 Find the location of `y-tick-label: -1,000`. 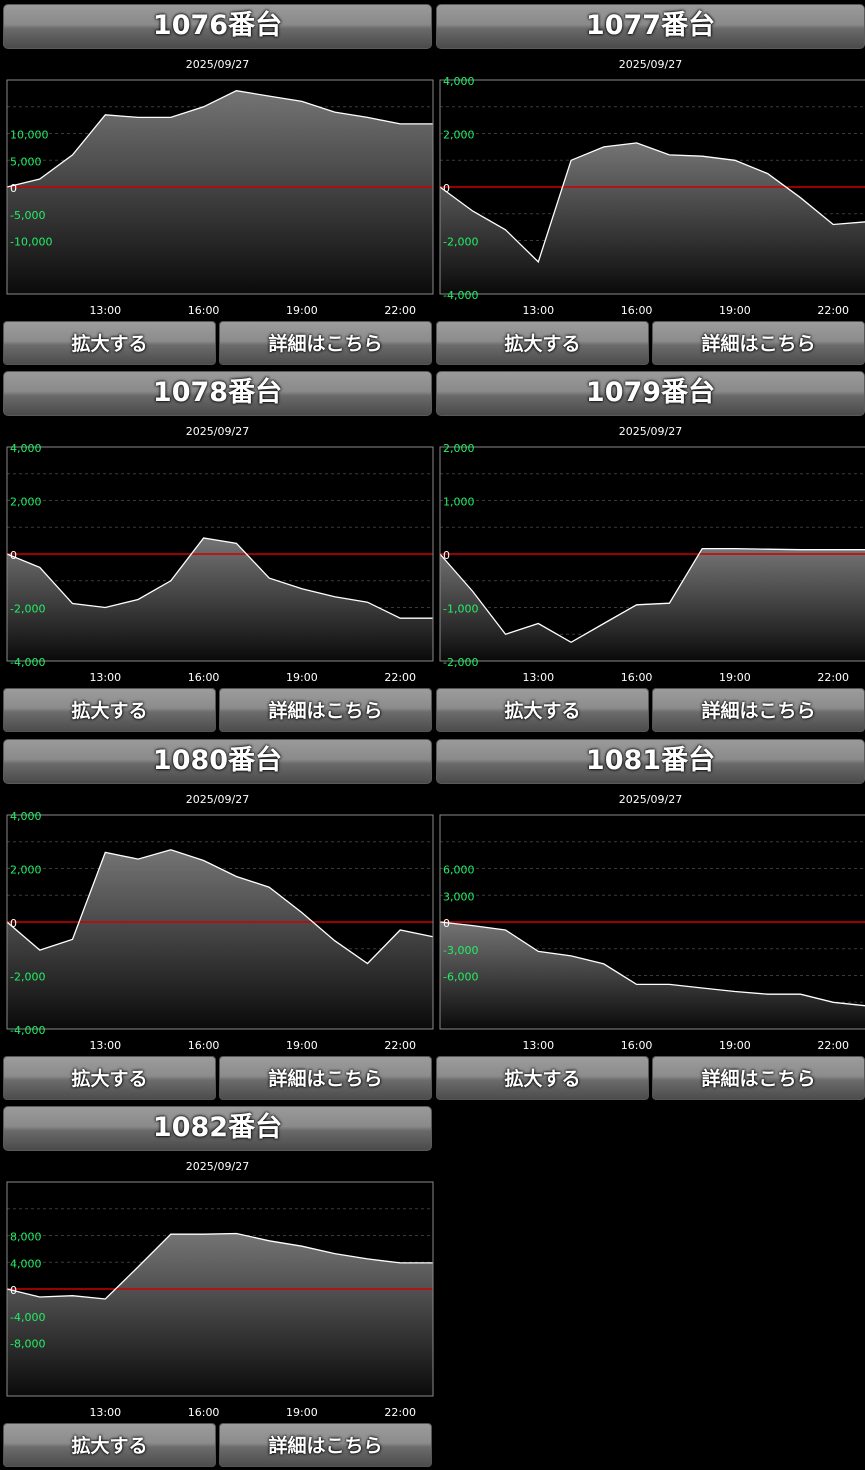

y-tick-label: -1,000 is located at coordinates (460, 609).